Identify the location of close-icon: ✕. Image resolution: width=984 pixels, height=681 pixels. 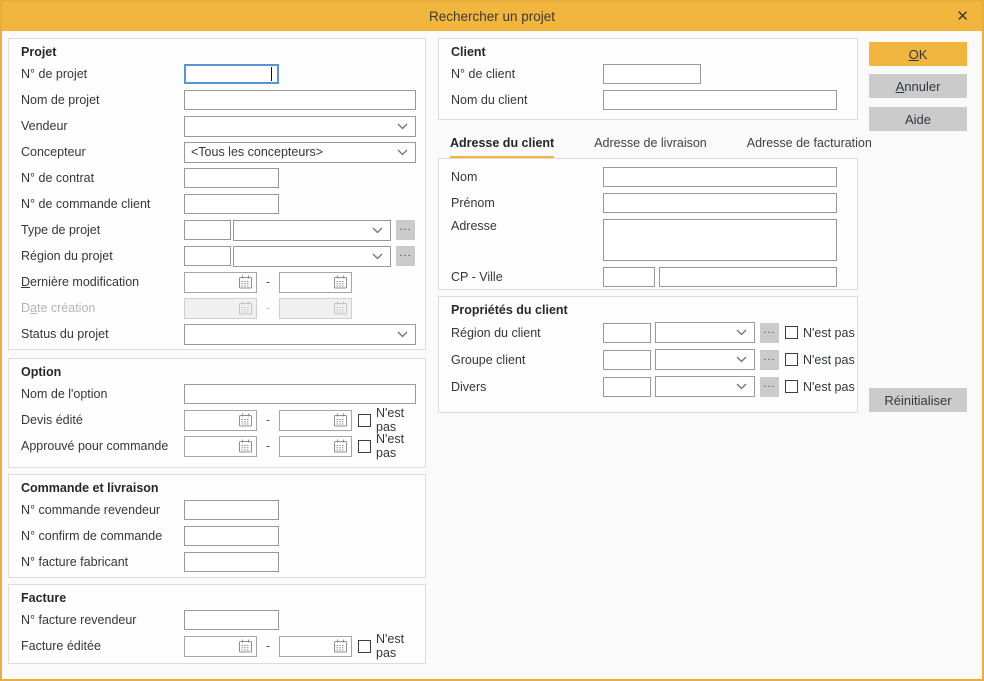
(962, 16).